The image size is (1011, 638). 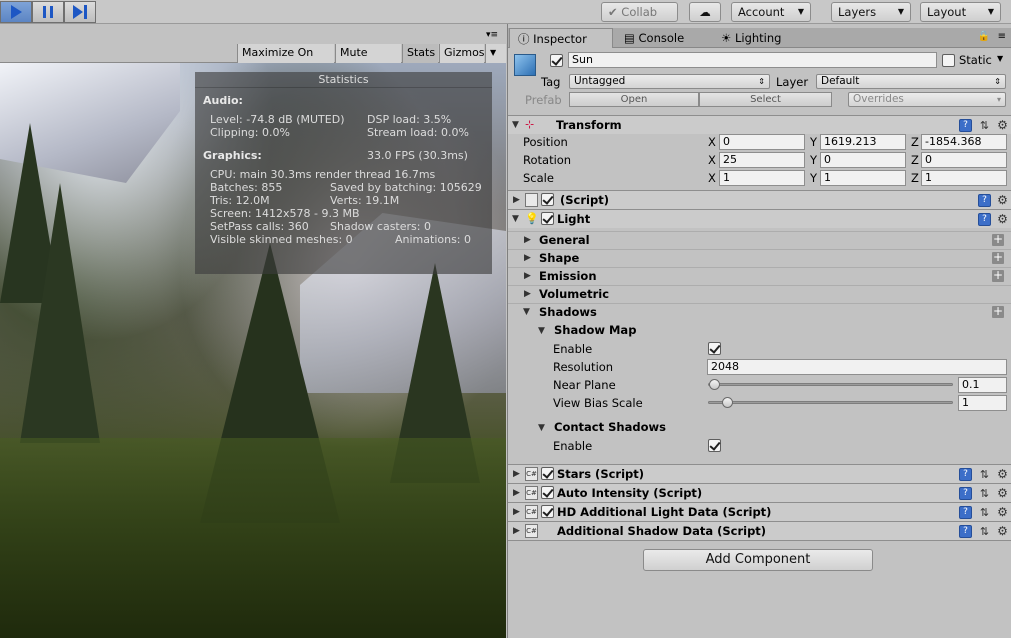 I want to click on layers-dropdown: Layers ▼, so click(x=871, y=12).